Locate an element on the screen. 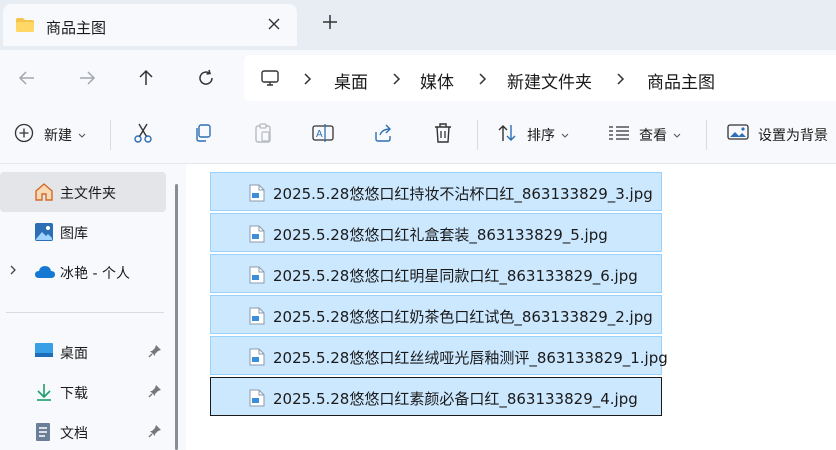 The height and width of the screenshot is (450, 836). navigation-pane: 主文件夹 图库 冰艳 - 个人 桌面 下载 文档 is located at coordinates (93, 307).